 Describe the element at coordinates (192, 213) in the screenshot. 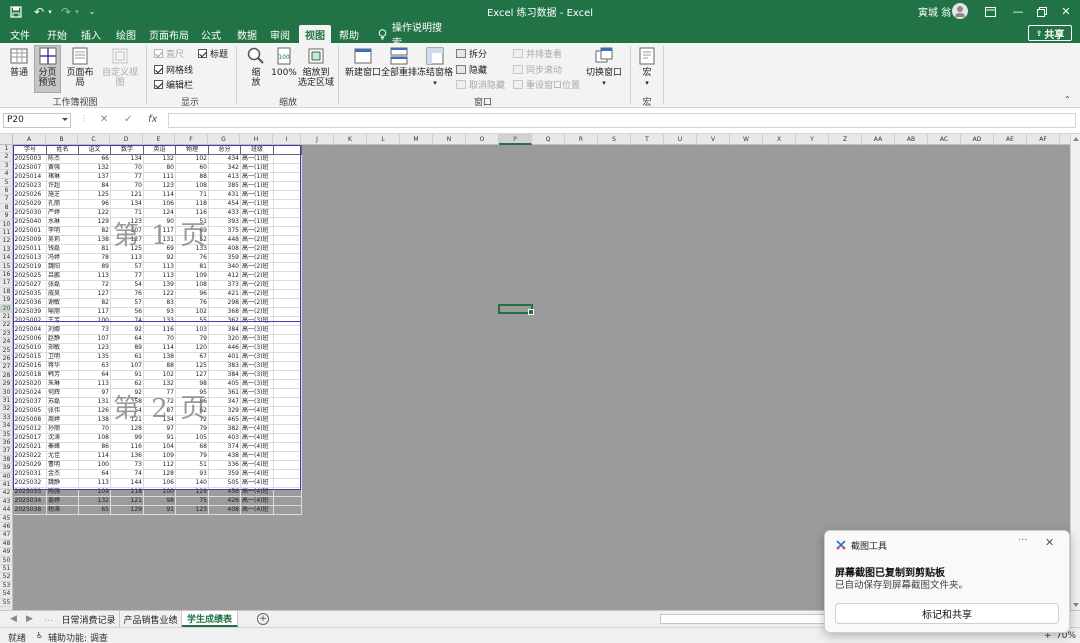

I see `table-cell: 116` at that location.